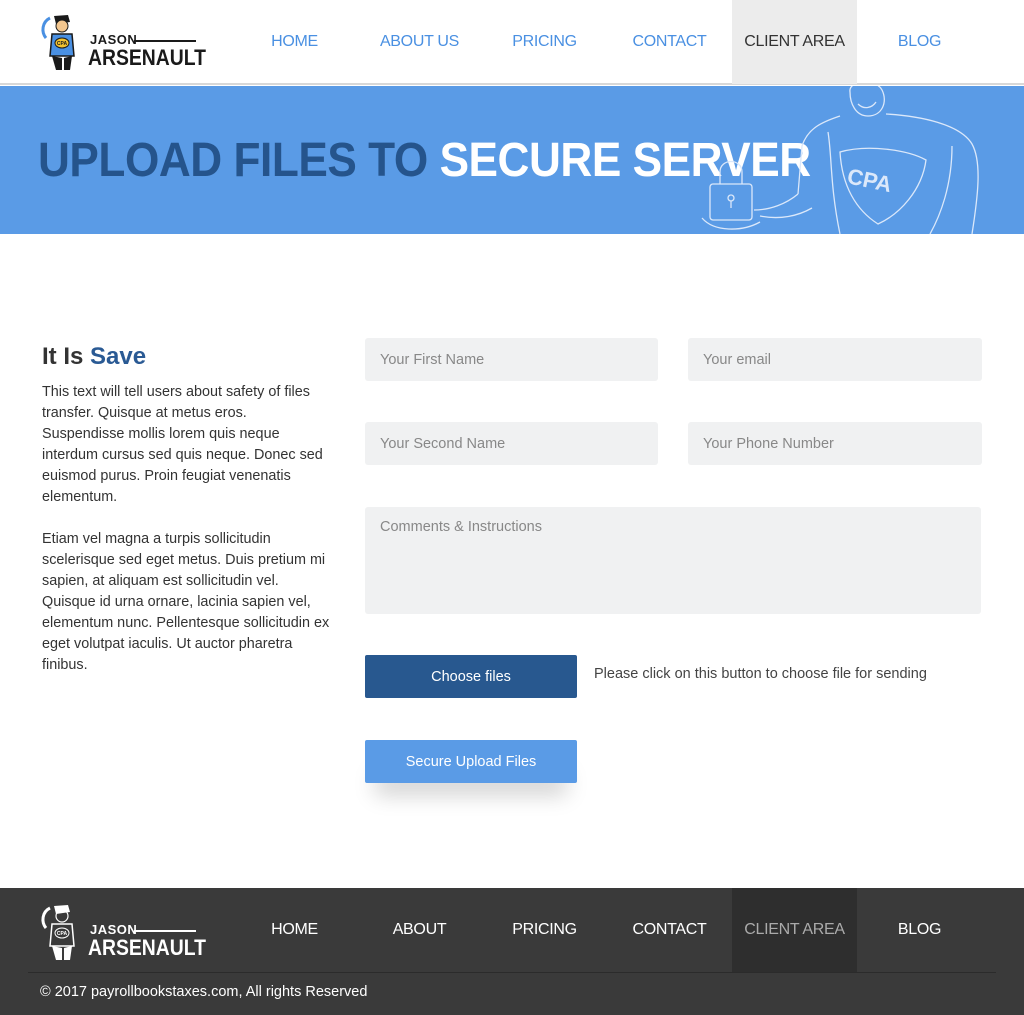 This screenshot has height=1015, width=1024. I want to click on footer-nav-pricing: PRICING, so click(544, 930).